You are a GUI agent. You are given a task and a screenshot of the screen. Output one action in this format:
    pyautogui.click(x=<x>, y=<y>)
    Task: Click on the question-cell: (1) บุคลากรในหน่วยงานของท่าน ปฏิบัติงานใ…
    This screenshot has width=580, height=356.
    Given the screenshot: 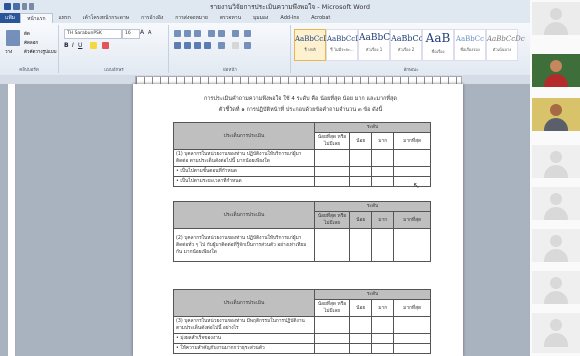 What is the action you would take?
    pyautogui.click(x=244, y=158)
    